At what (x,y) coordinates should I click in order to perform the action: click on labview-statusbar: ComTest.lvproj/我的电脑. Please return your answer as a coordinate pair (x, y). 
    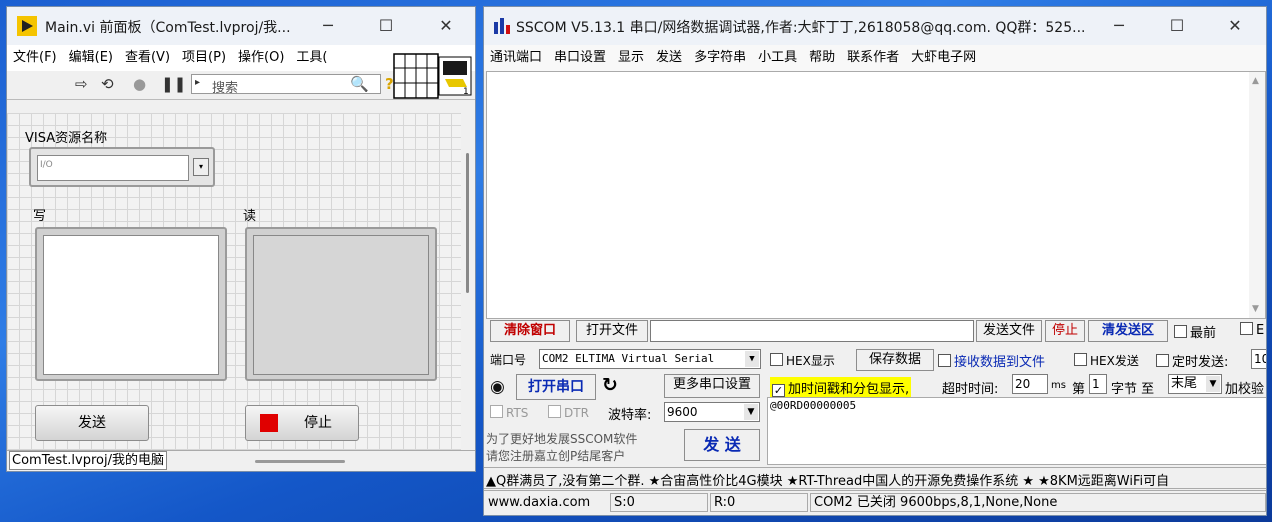
    Looking at the image, I should click on (241, 460).